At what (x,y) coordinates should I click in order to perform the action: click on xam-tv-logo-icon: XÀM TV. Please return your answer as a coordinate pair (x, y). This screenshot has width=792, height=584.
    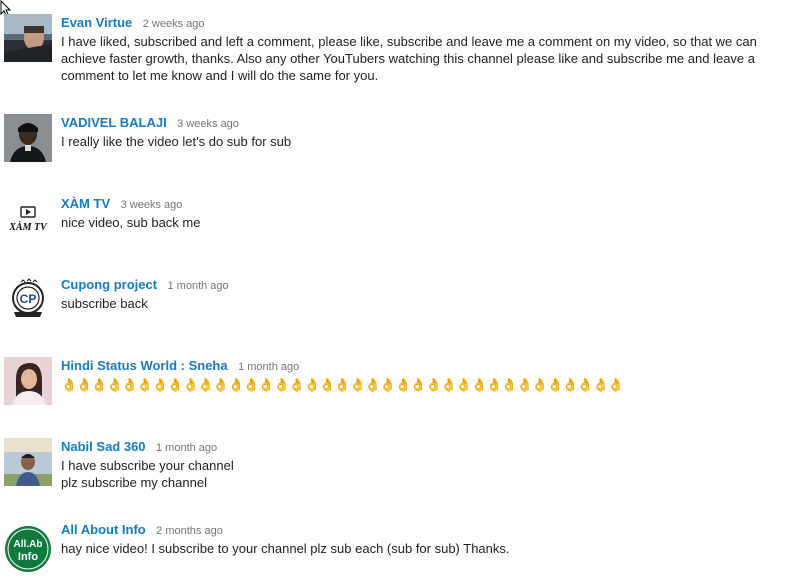
    Looking at the image, I should click on (28, 219).